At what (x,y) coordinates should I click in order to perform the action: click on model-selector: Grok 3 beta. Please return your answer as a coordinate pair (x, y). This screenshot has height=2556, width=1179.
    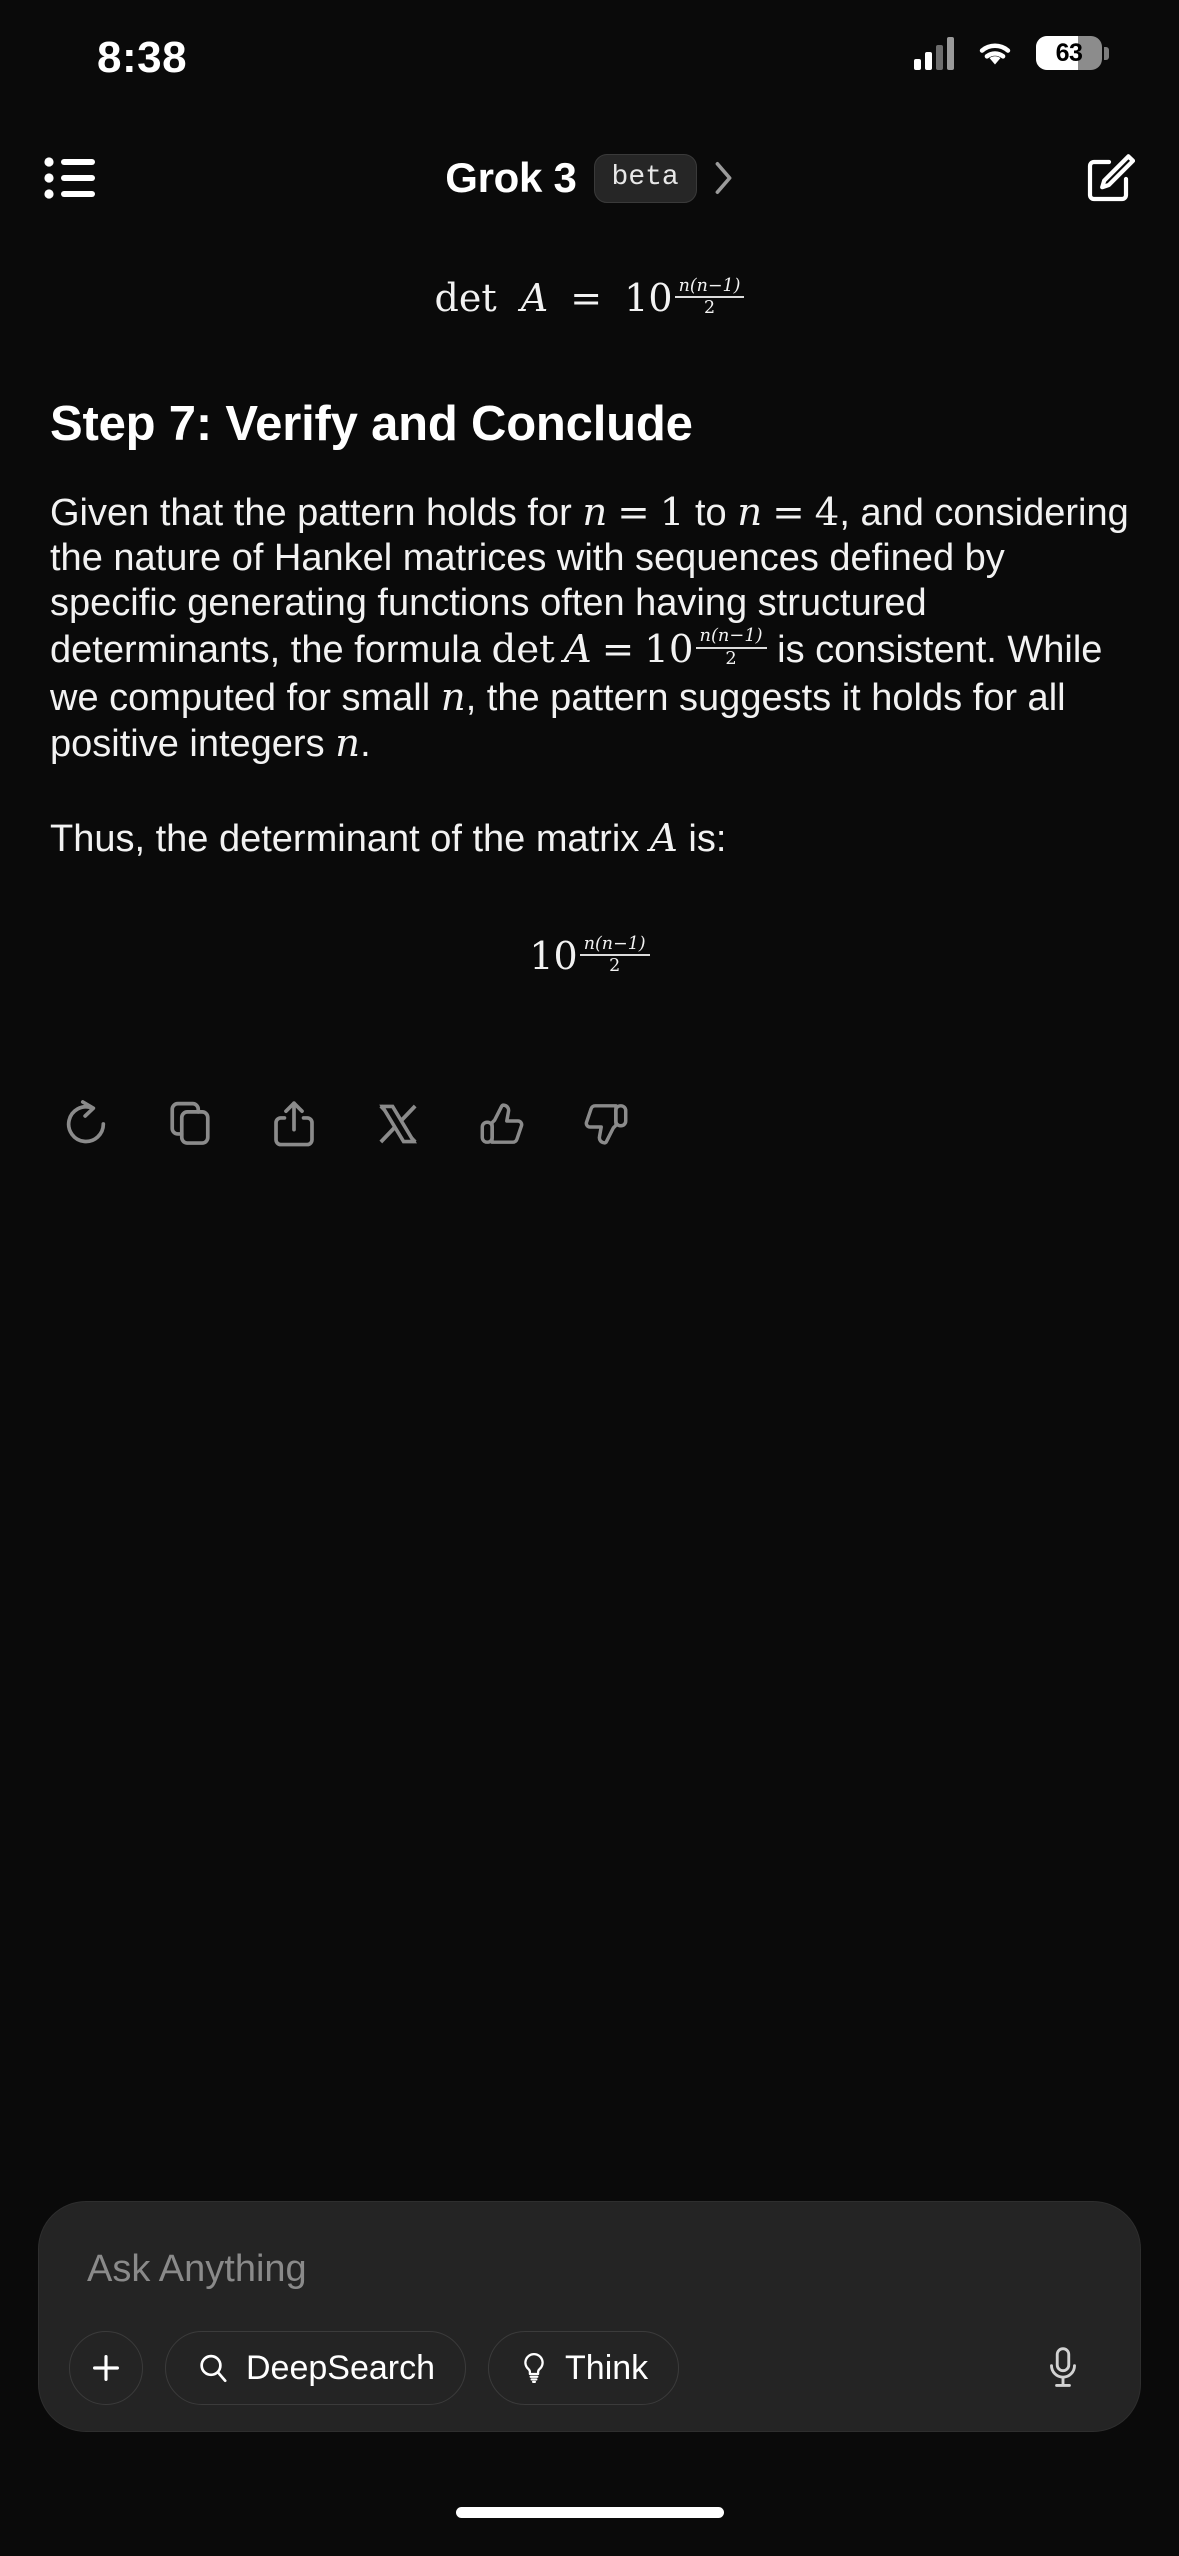
    Looking at the image, I should click on (589, 178).